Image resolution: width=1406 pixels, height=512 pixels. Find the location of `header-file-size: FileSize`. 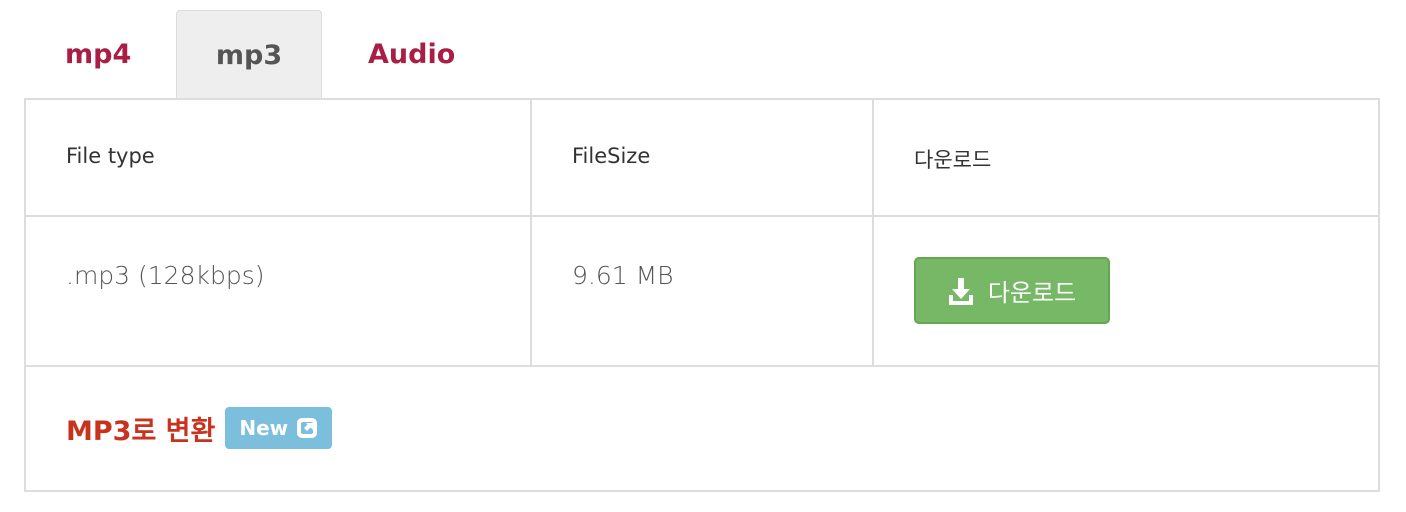

header-file-size: FileSize is located at coordinates (611, 156).